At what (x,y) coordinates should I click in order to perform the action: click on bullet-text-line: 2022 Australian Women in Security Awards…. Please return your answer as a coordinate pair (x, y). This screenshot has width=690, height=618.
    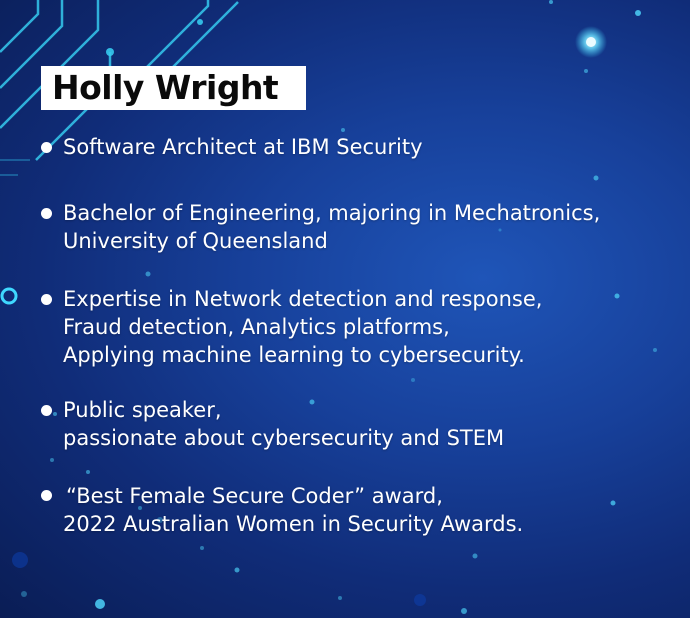
    Looking at the image, I should click on (293, 524).